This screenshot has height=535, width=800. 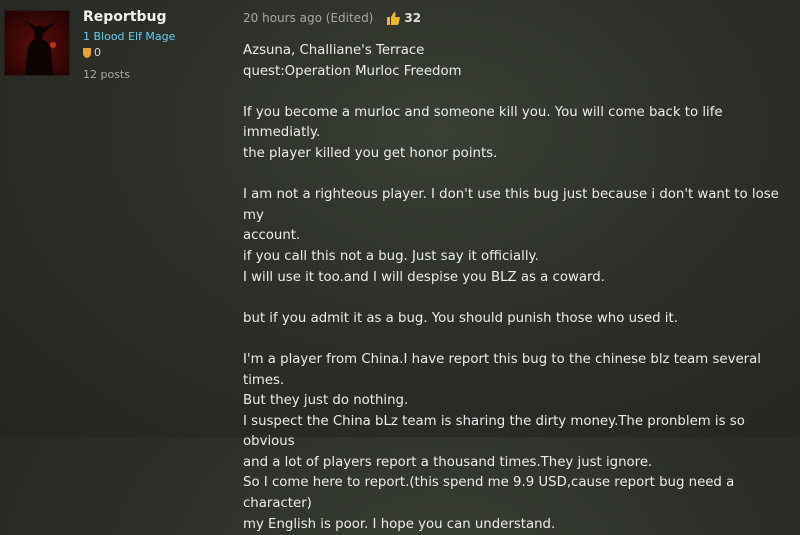 I want to click on author-rank: 0, so click(x=92, y=52).